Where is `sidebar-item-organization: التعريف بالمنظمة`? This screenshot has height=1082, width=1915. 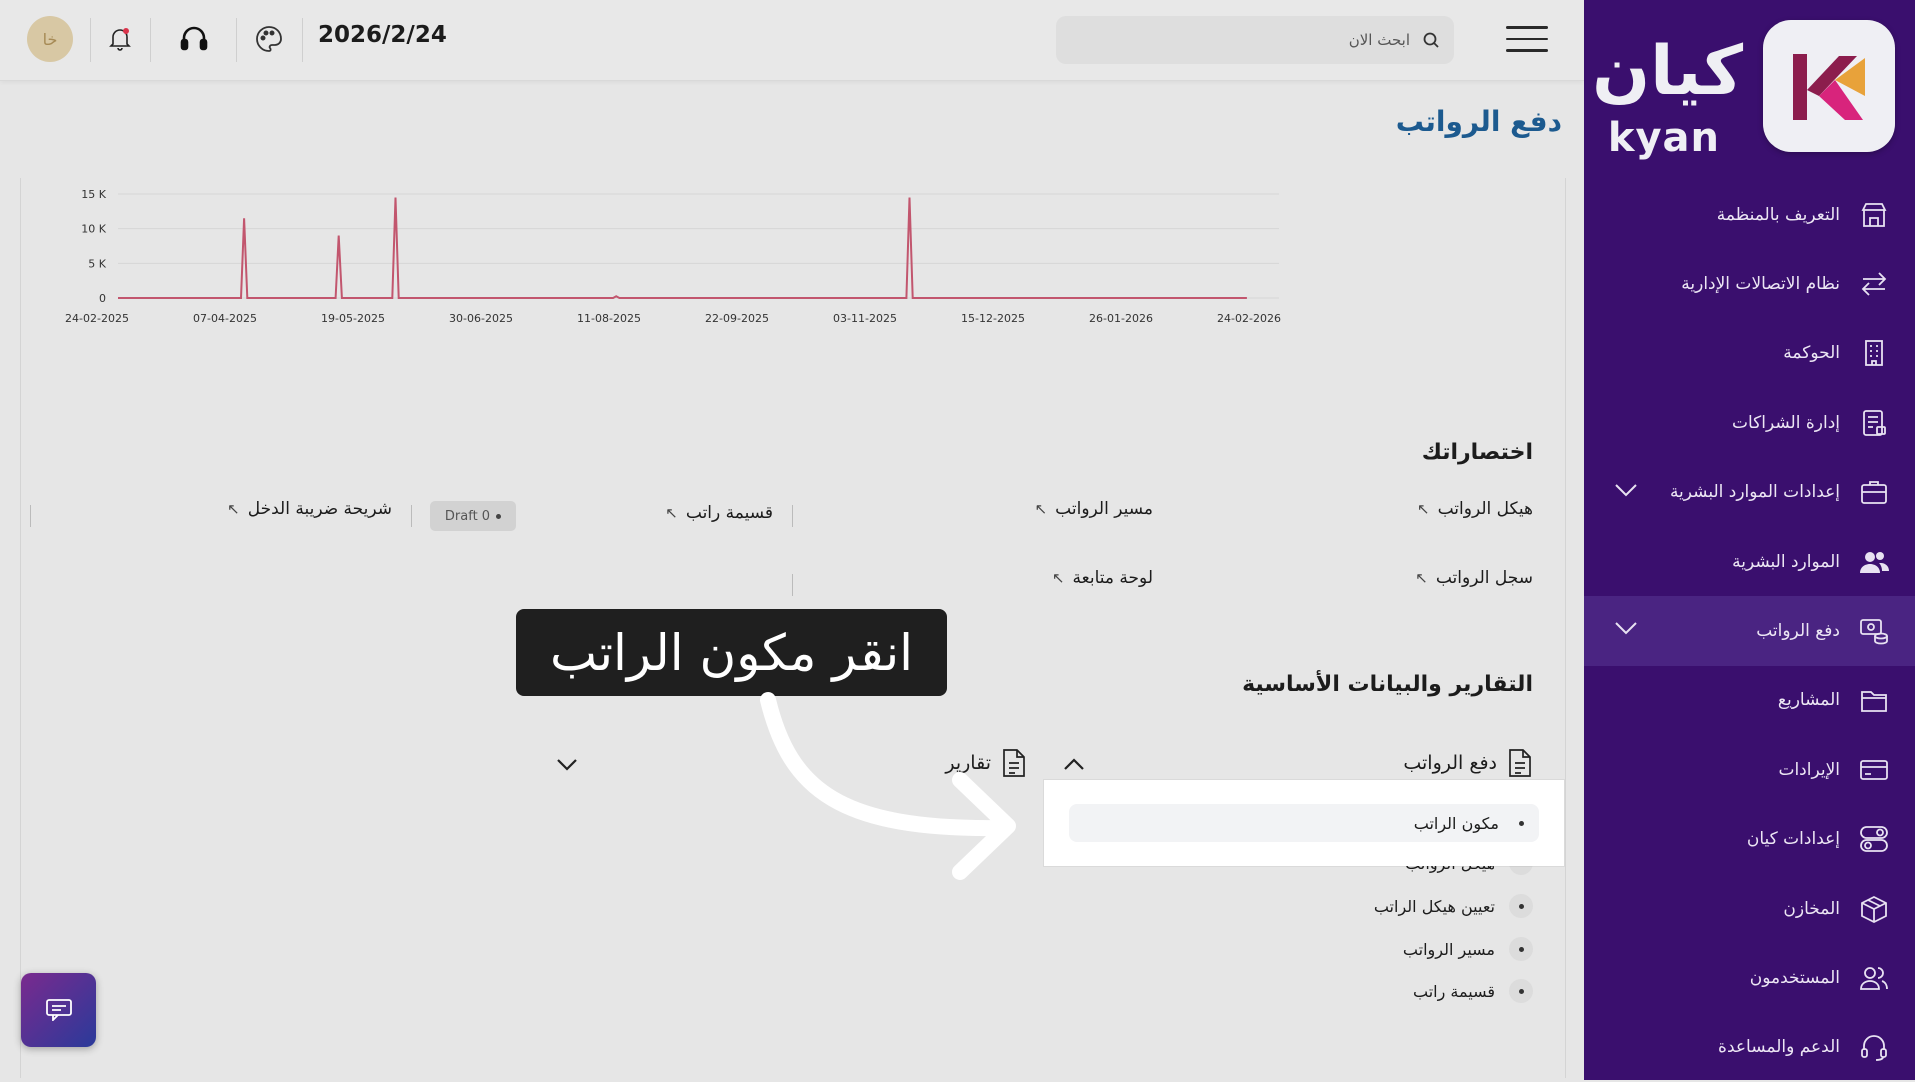
sidebar-item-organization: التعريف بالمنظمة is located at coordinates (1749, 214).